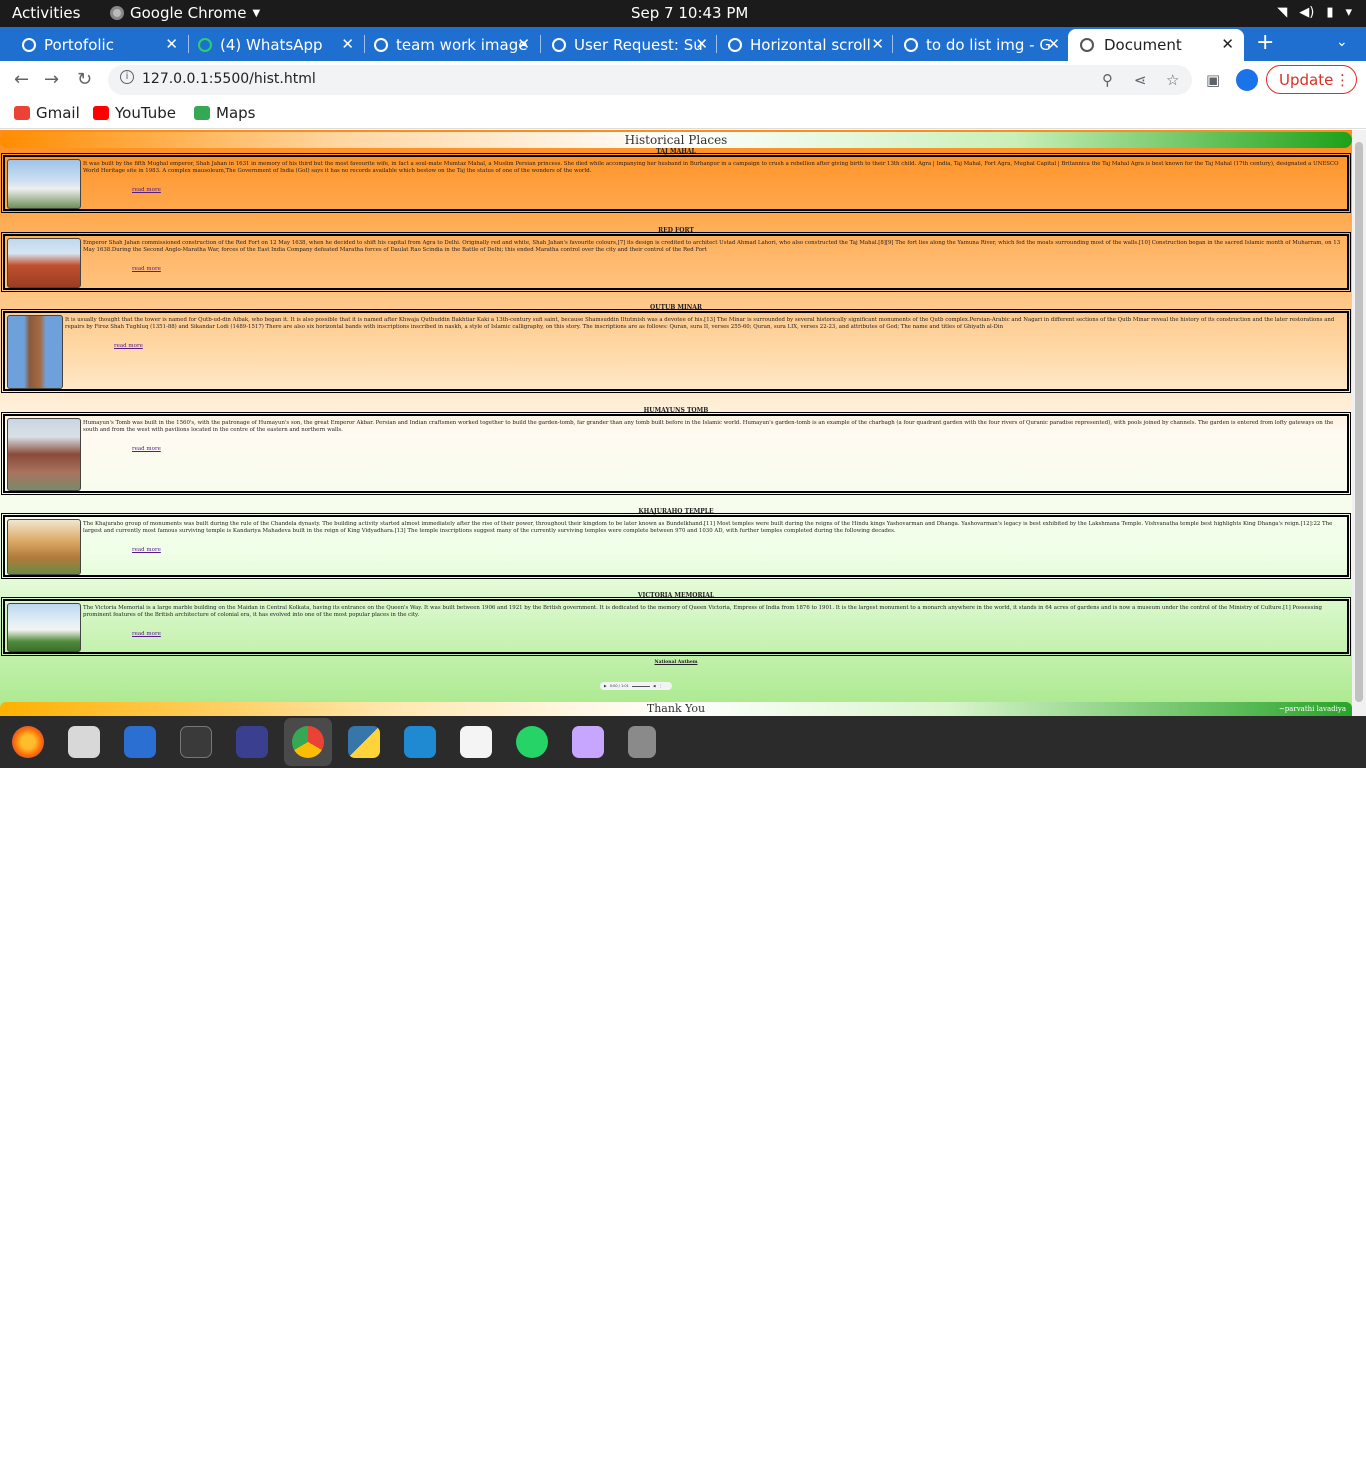 The height and width of the screenshot is (1468, 1366). I want to click on archive-icon, so click(642, 742).